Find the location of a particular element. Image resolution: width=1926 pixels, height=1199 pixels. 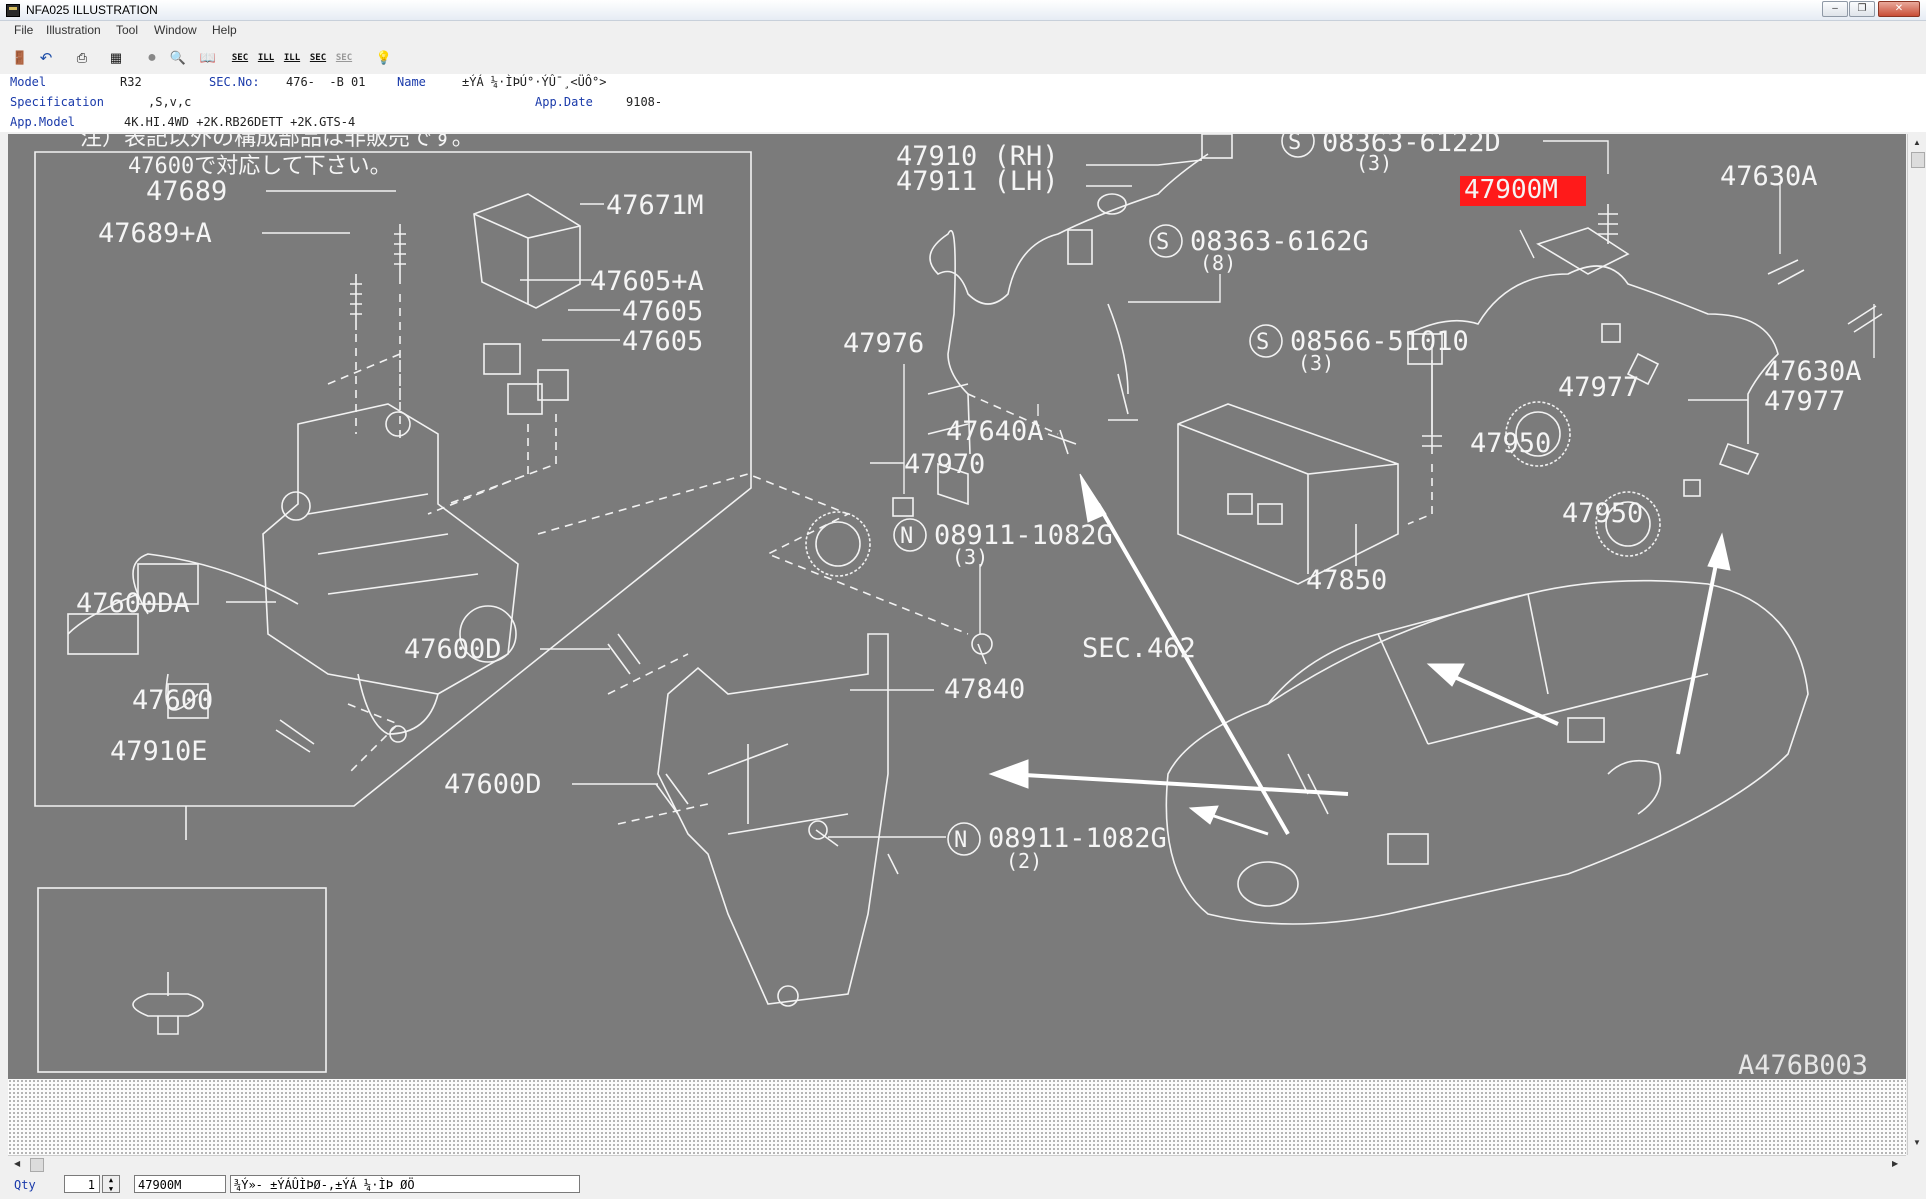

menu-tool: Tool is located at coordinates (127, 30).